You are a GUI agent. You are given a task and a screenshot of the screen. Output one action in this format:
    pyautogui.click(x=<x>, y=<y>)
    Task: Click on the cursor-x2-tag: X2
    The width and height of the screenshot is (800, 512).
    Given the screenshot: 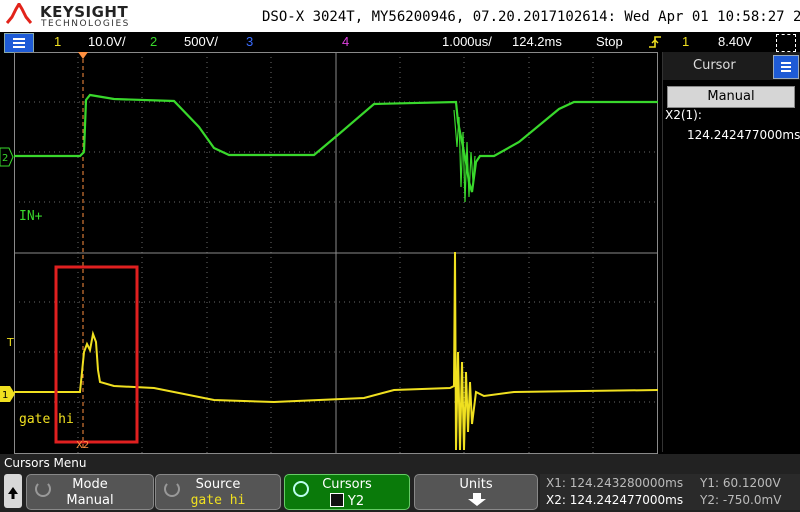 What is the action you would take?
    pyautogui.click(x=82, y=445)
    